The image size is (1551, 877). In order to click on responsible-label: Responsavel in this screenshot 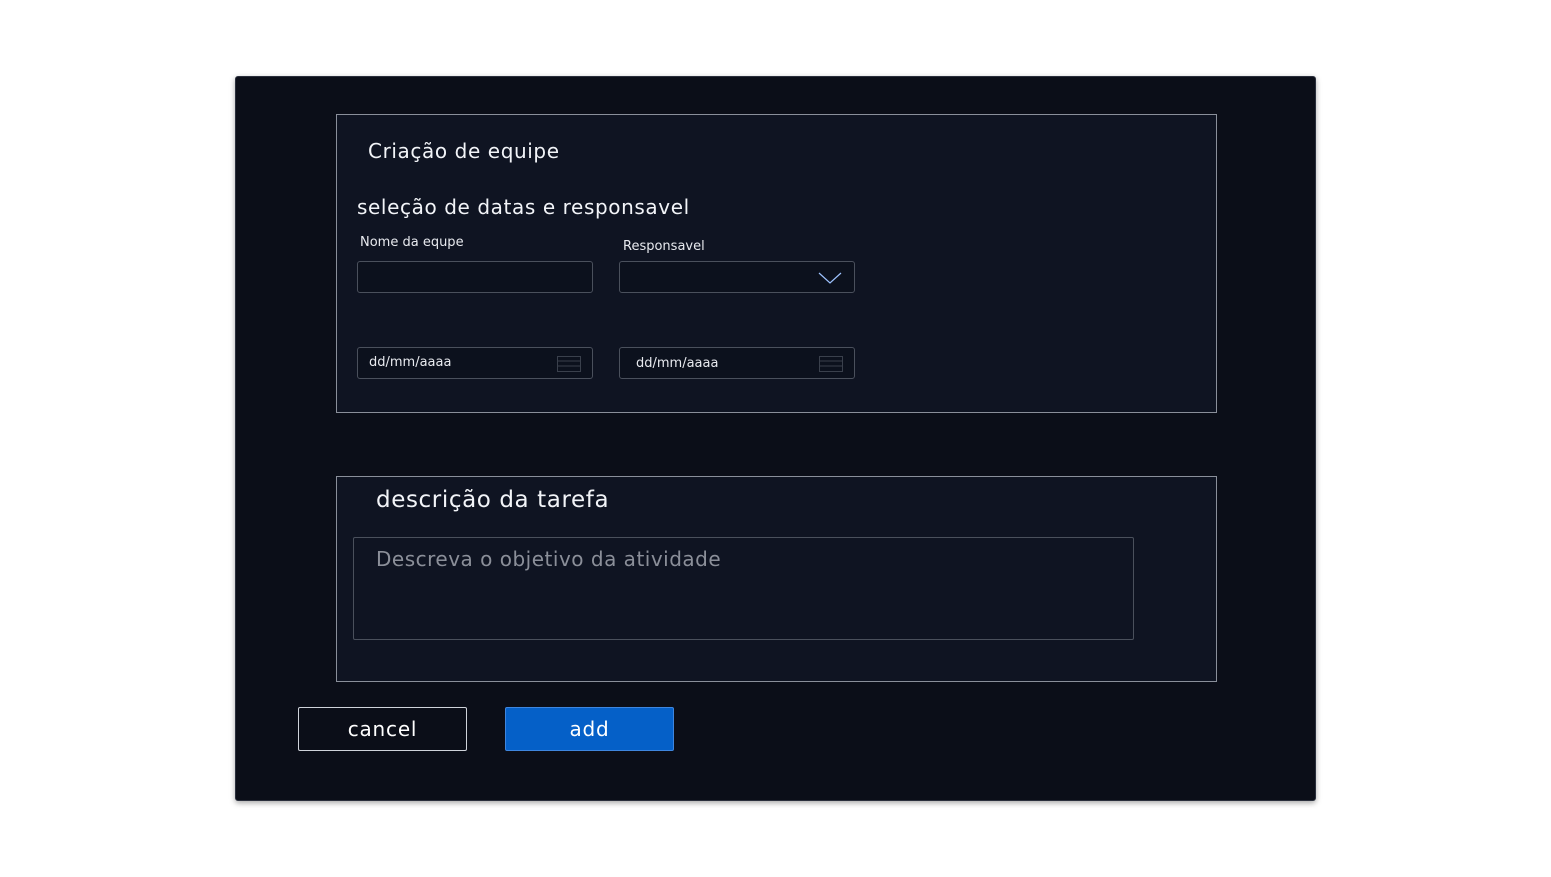, I will do `click(664, 246)`.